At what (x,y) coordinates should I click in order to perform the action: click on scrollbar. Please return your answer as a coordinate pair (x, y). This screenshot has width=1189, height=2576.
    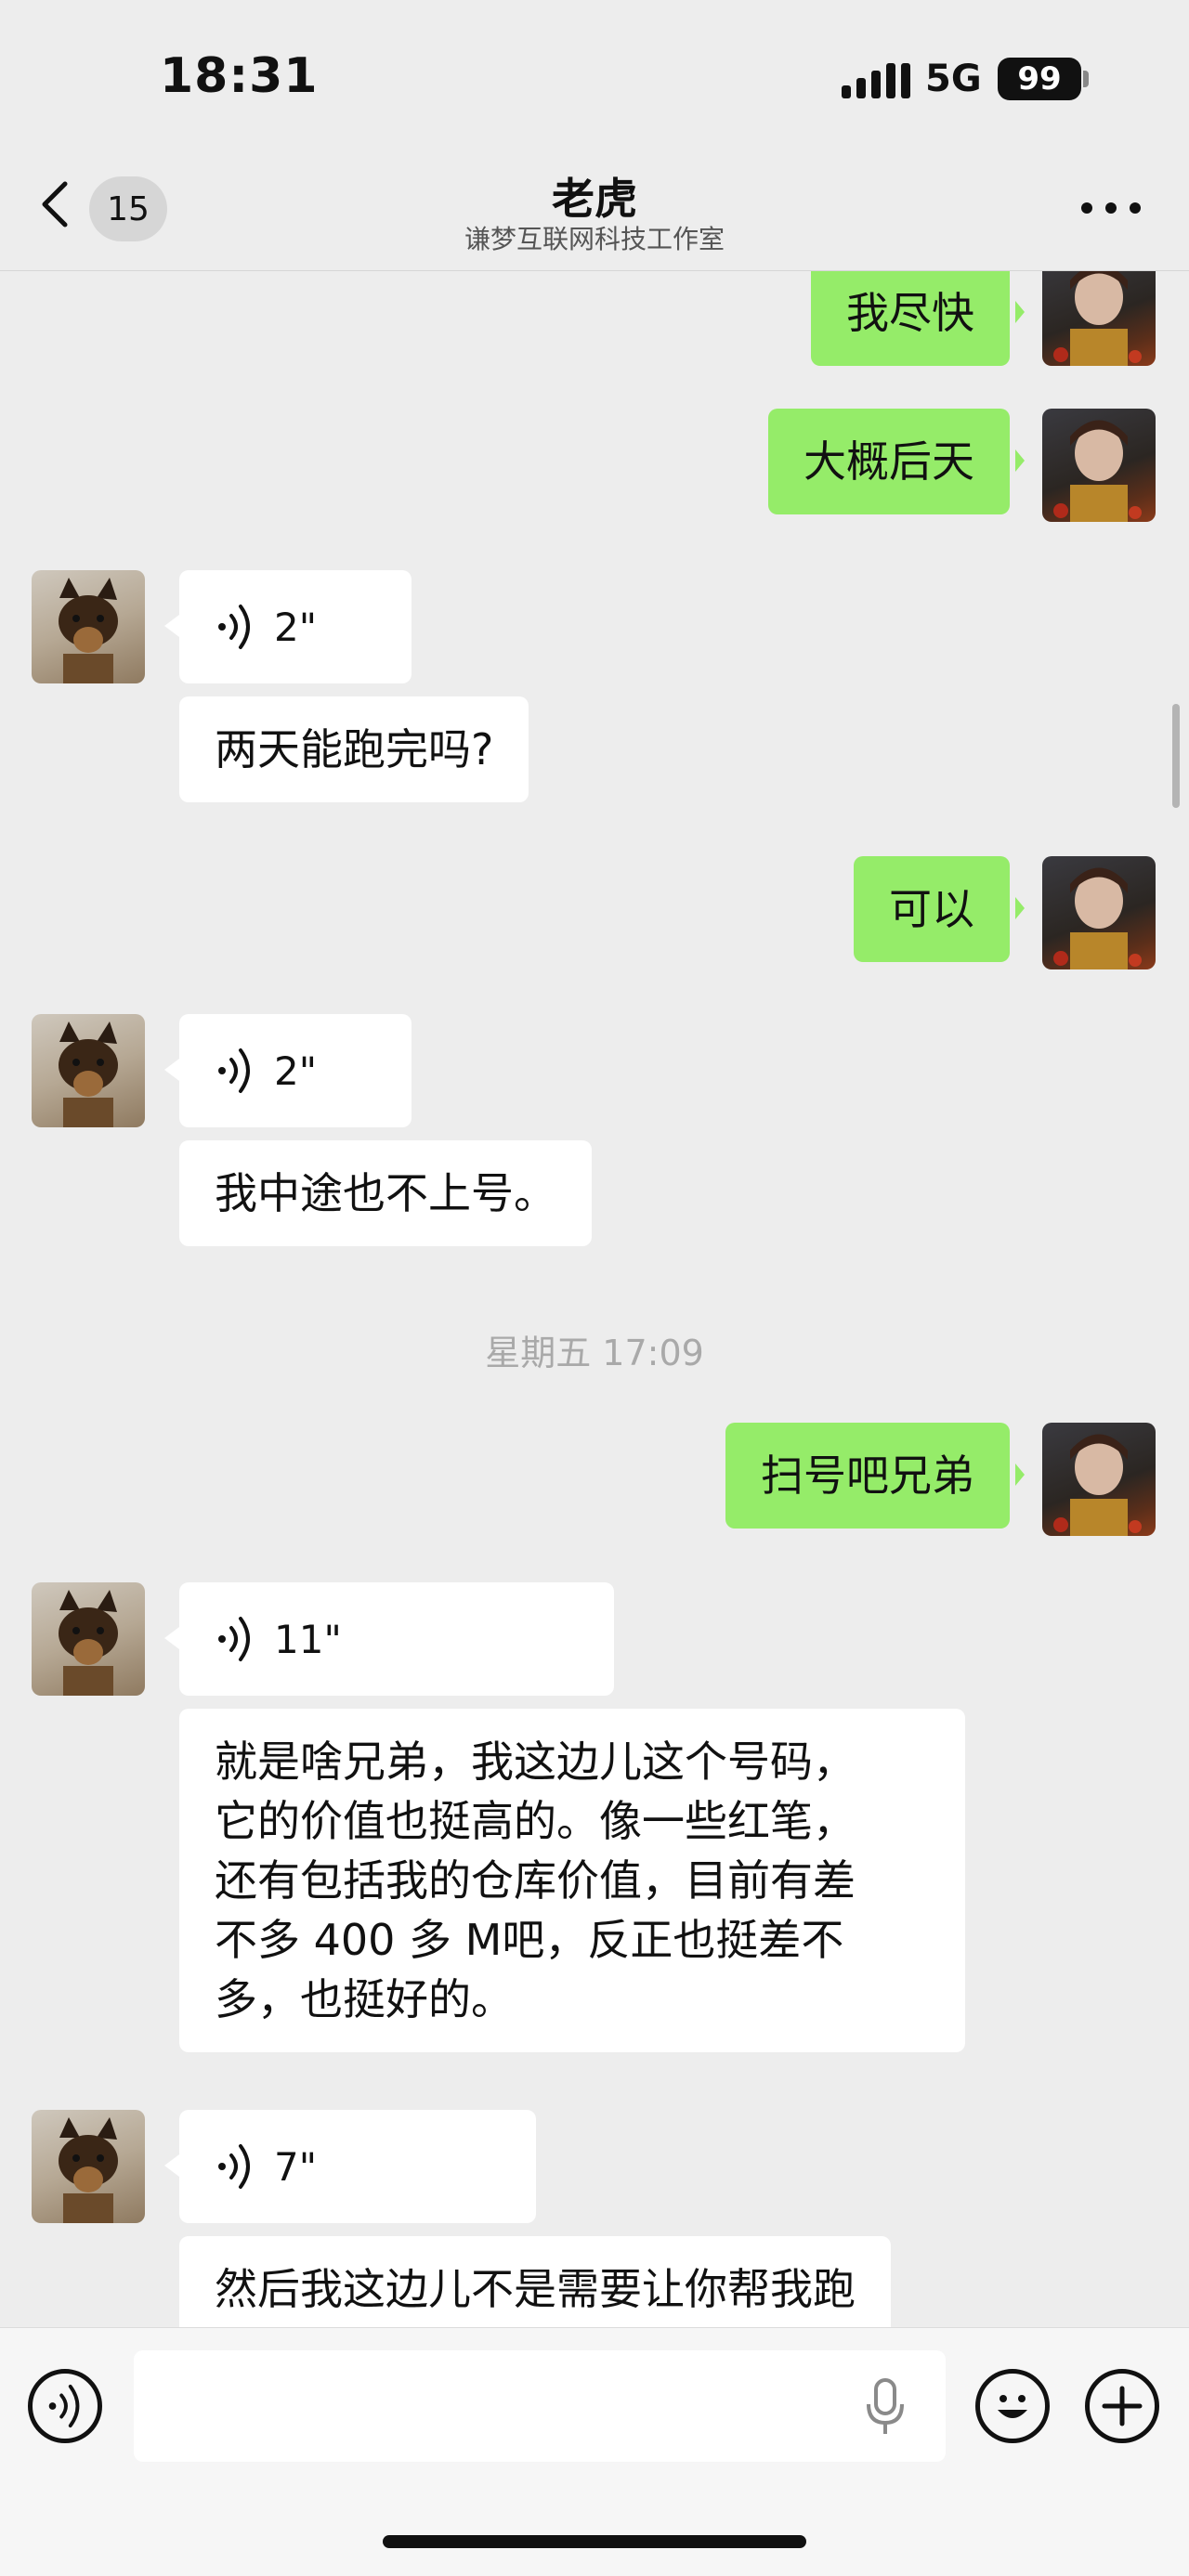
    Looking at the image, I should click on (1176, 756).